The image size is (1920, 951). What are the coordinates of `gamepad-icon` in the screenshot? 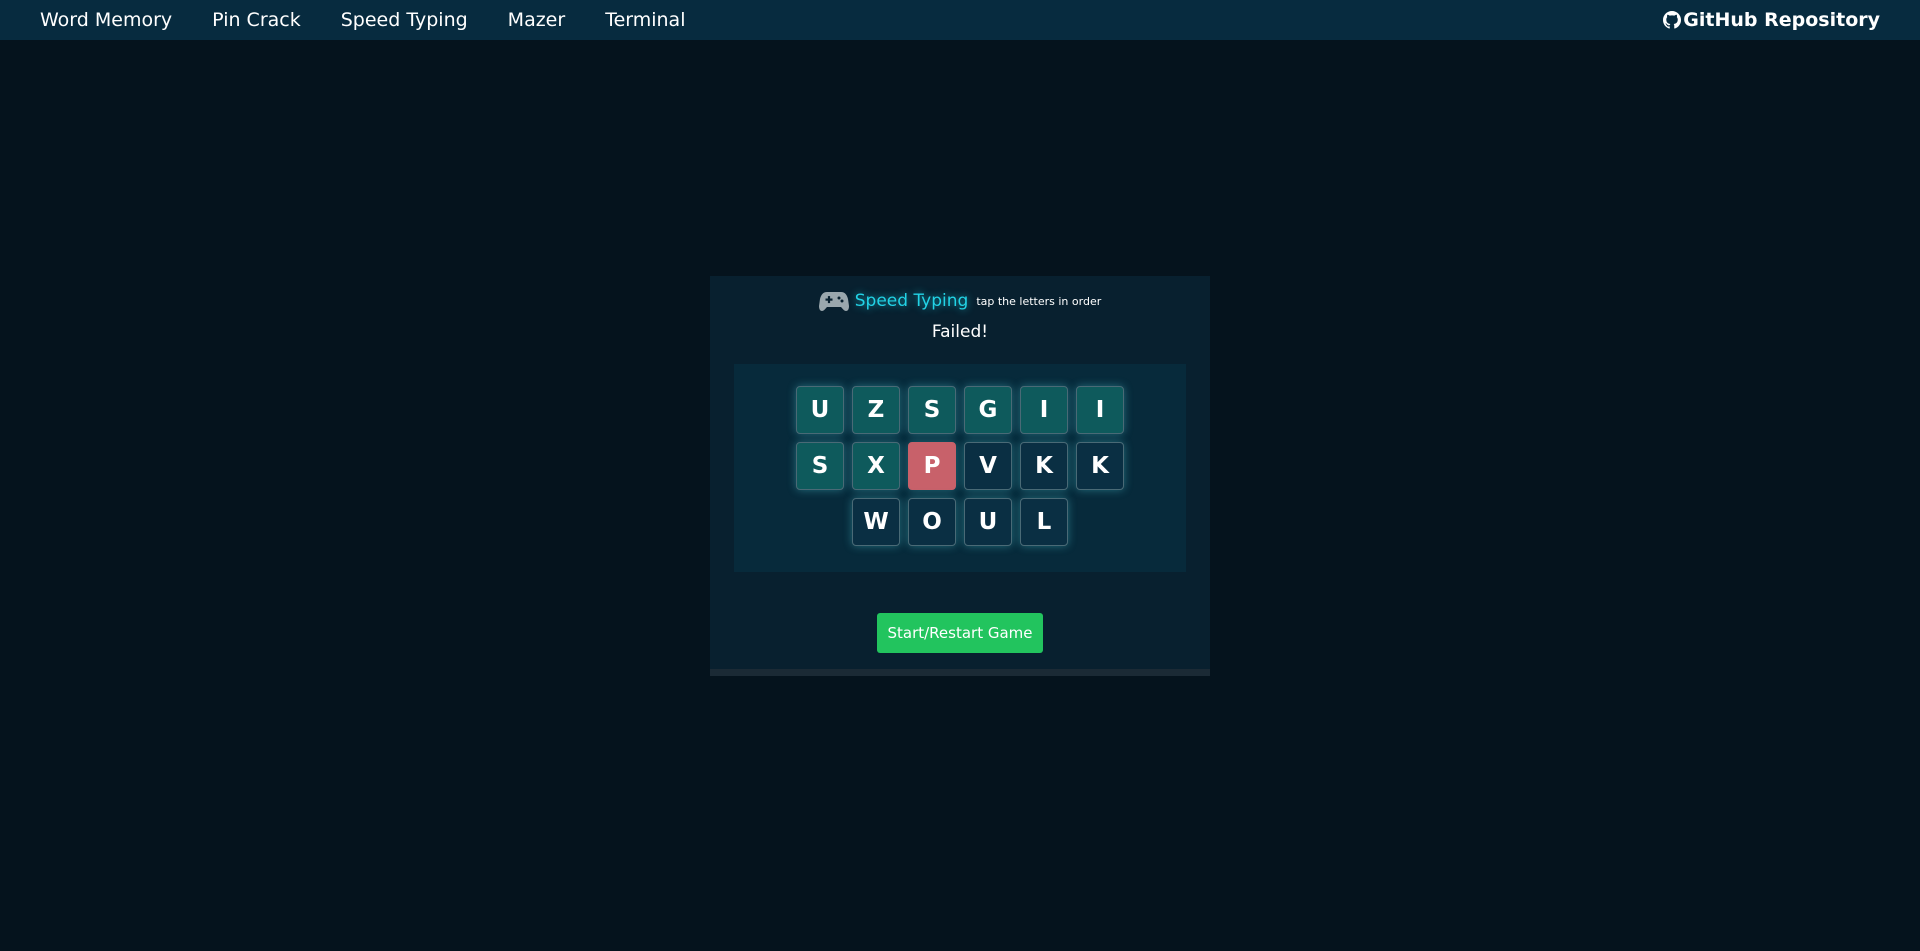 It's located at (833, 301).